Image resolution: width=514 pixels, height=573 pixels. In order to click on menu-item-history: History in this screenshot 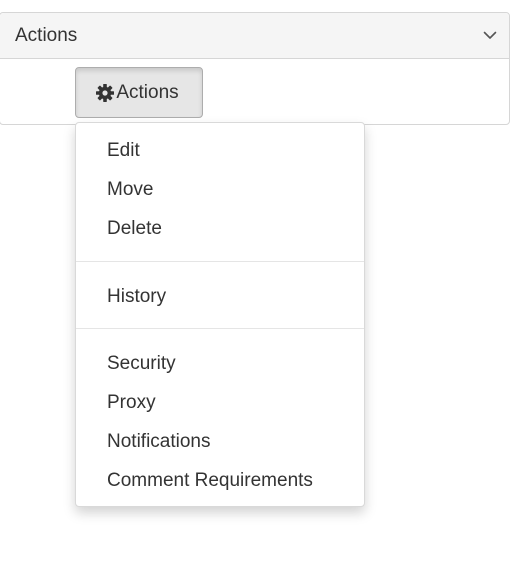, I will do `click(220, 296)`.